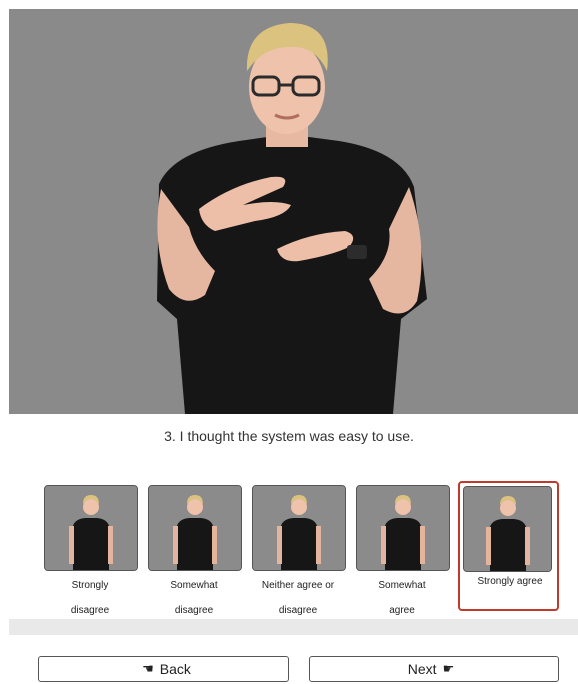 This screenshot has height=684, width=578. What do you see at coordinates (148, 668) in the screenshot?
I see `hand-pointing-left-icon: ☚` at bounding box center [148, 668].